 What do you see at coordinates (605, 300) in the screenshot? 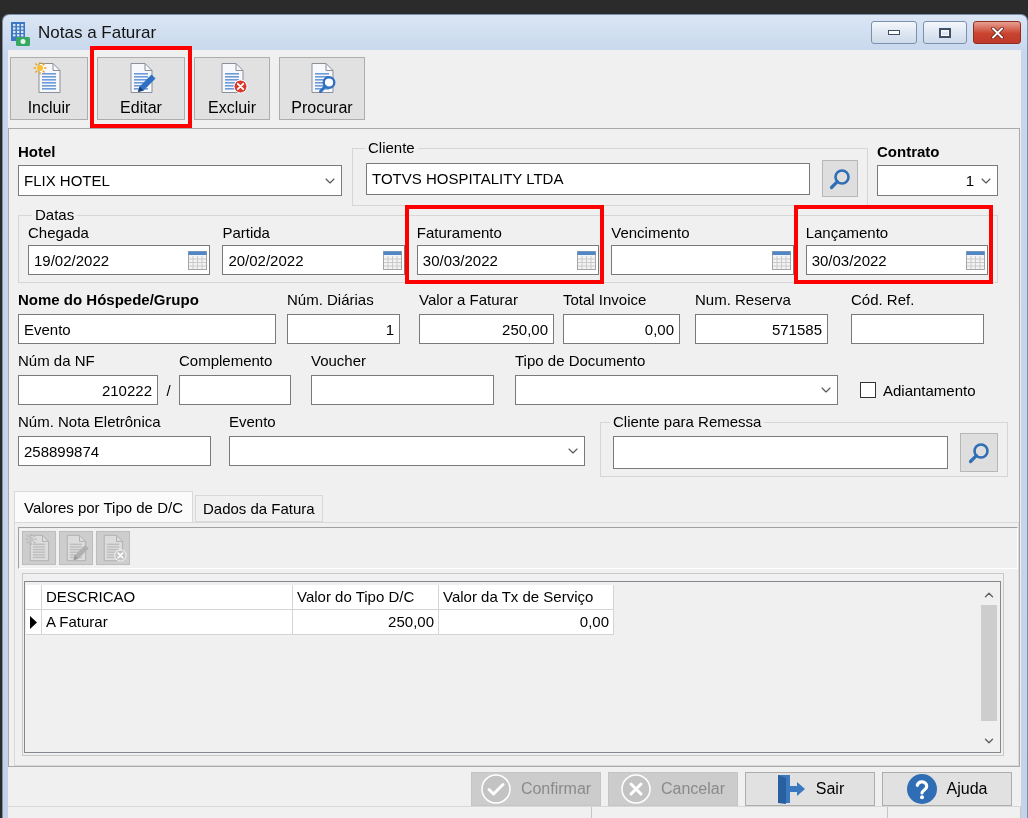
I see `field-label: Total Invoice` at bounding box center [605, 300].